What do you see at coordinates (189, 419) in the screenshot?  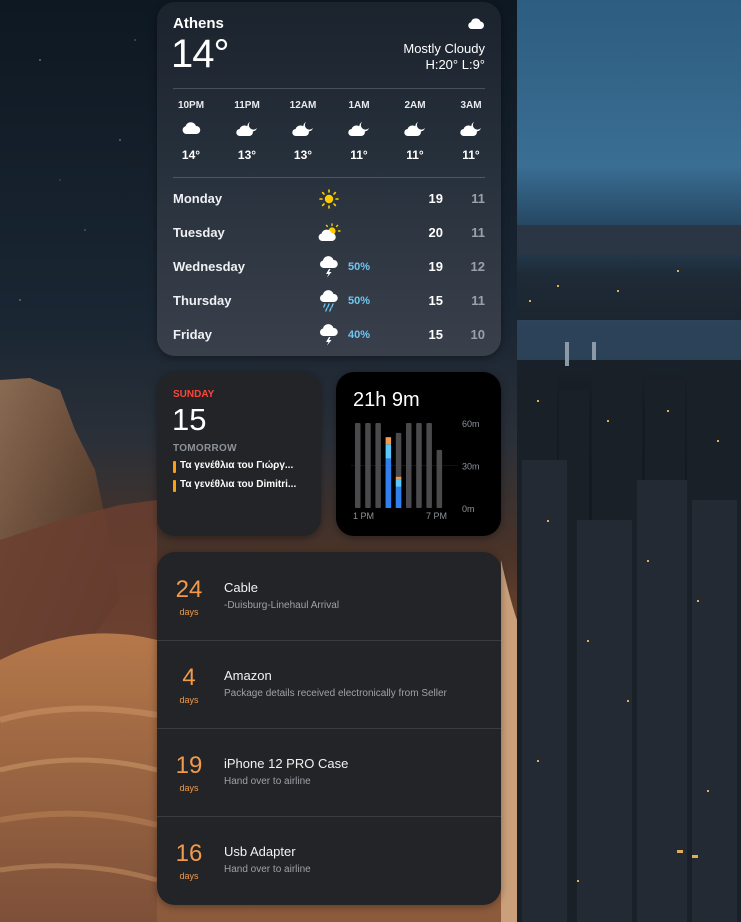 I see `calendar-day-number: 15` at bounding box center [189, 419].